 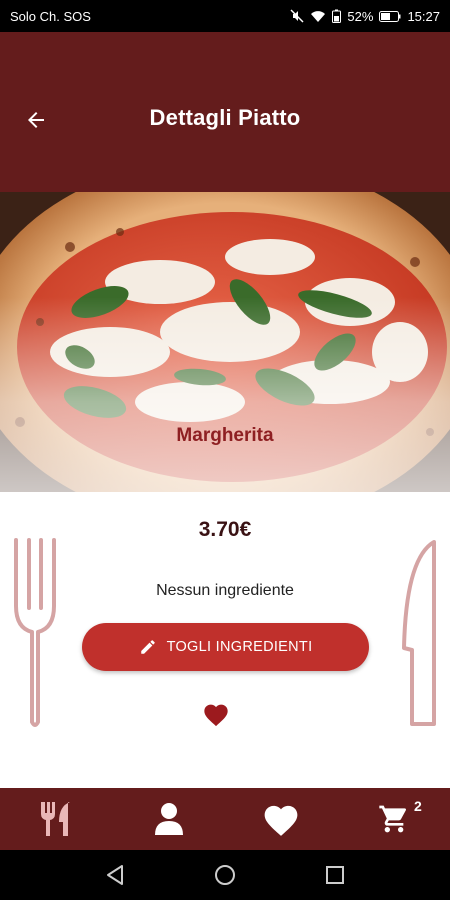 What do you see at coordinates (337, 16) in the screenshot?
I see `battery-icon` at bounding box center [337, 16].